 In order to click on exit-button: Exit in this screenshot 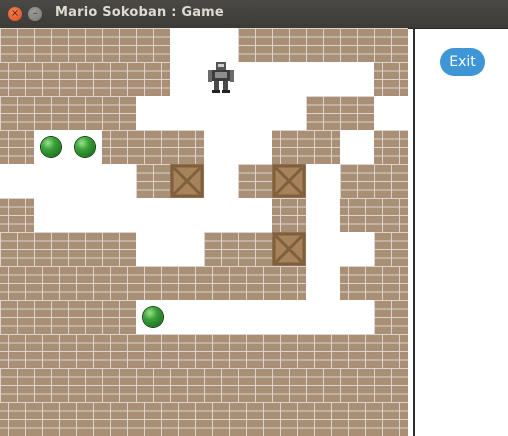, I will do `click(462, 62)`.